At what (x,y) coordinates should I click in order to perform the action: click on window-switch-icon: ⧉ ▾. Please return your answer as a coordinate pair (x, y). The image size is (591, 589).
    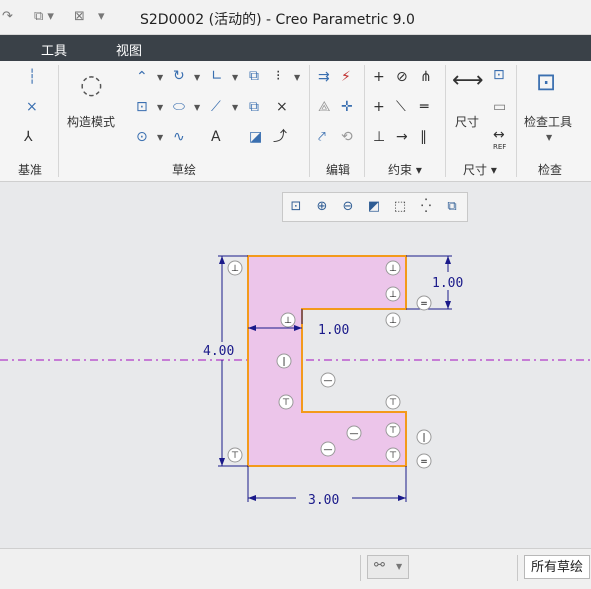
    Looking at the image, I should click on (44, 16).